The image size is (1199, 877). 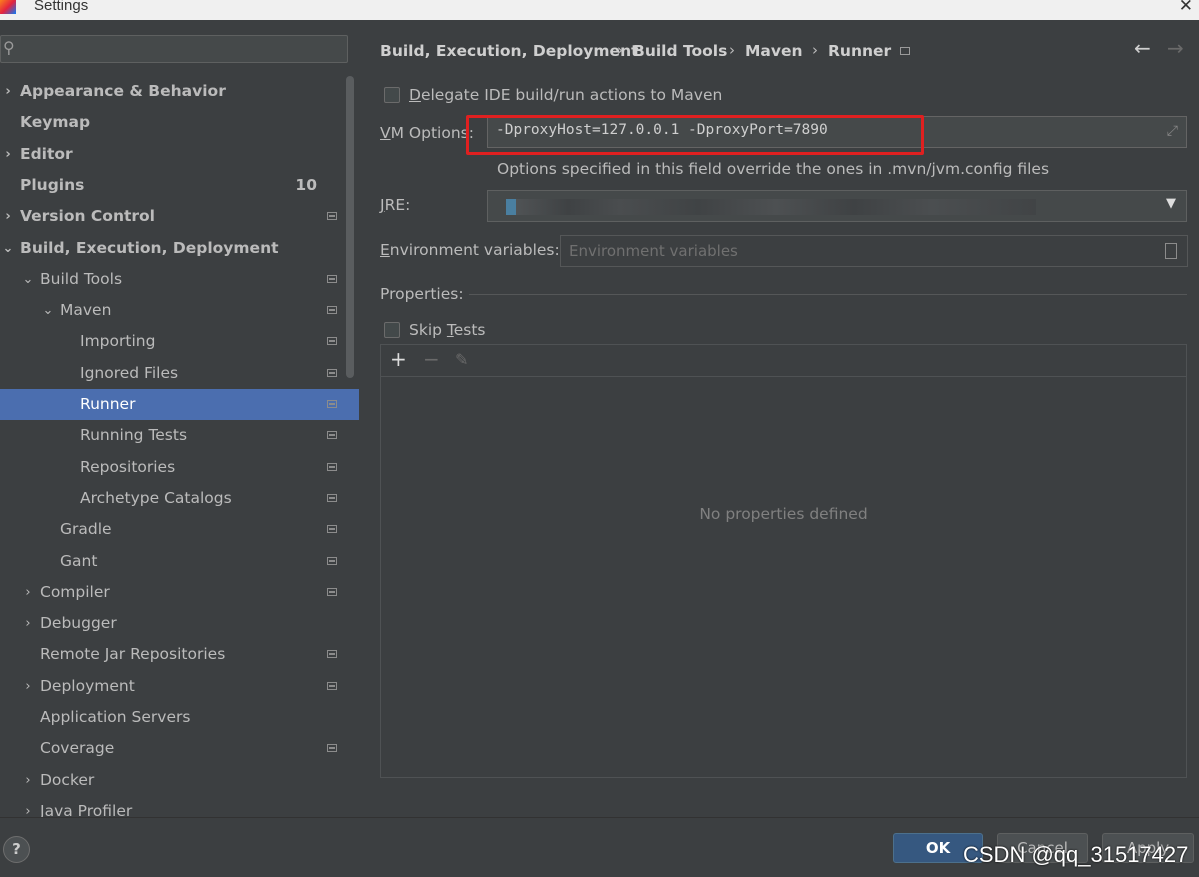 What do you see at coordinates (874, 251) in the screenshot?
I see `env-variables-input: Environment variables` at bounding box center [874, 251].